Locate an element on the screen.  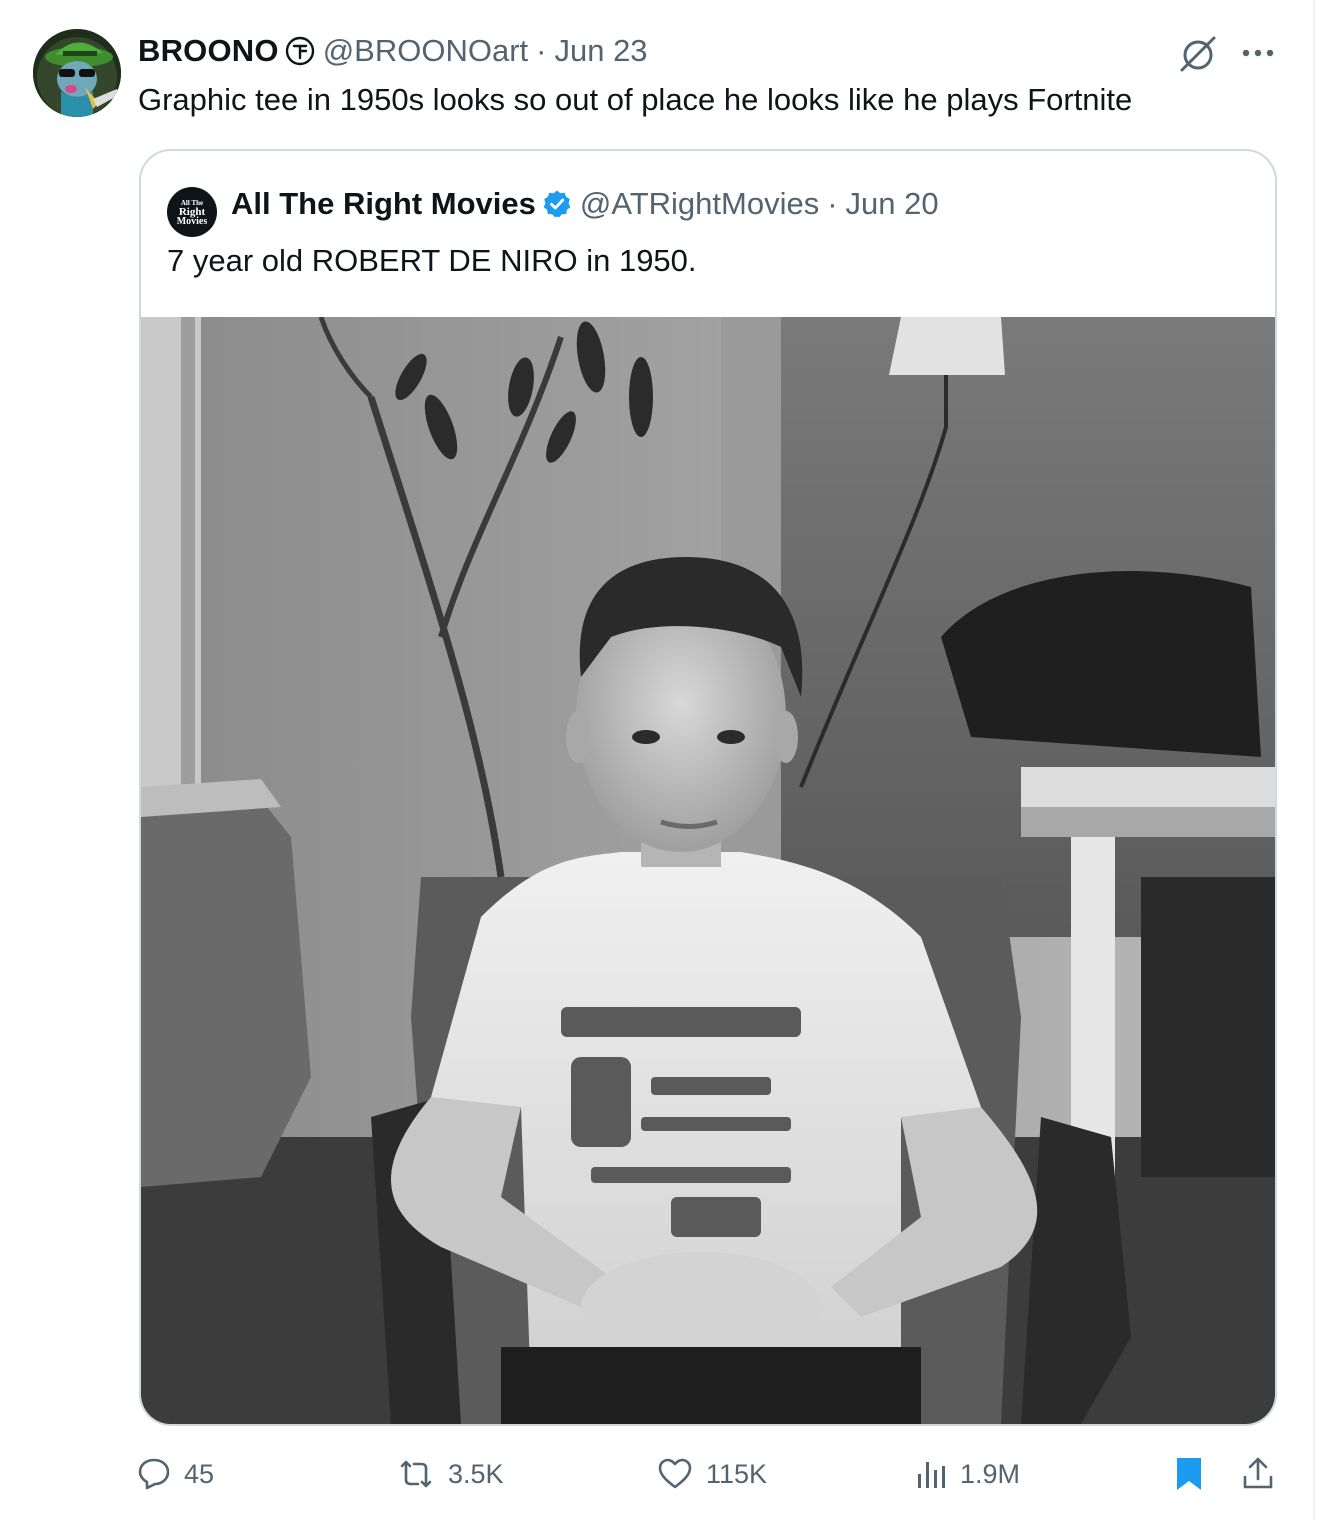
quoted-author-handle: @ATRightMovies is located at coordinates (699, 204).